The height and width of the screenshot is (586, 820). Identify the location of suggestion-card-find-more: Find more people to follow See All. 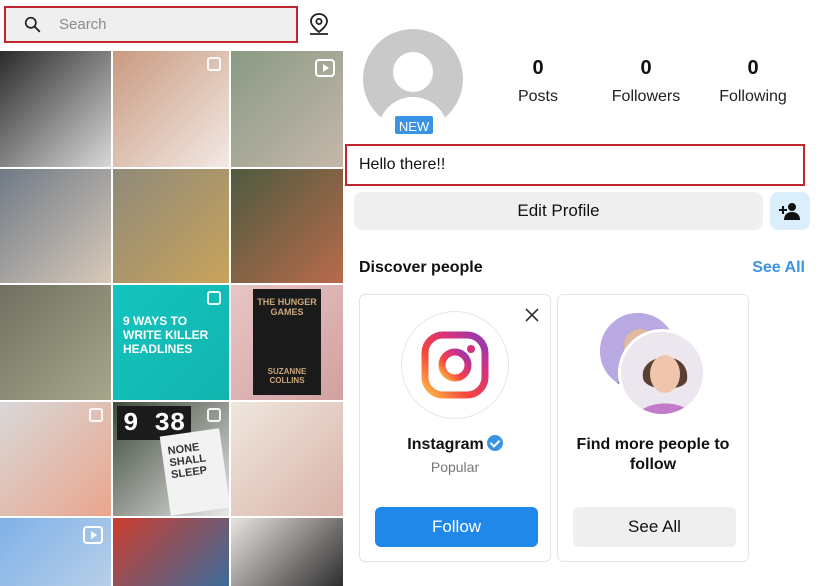
(653, 428).